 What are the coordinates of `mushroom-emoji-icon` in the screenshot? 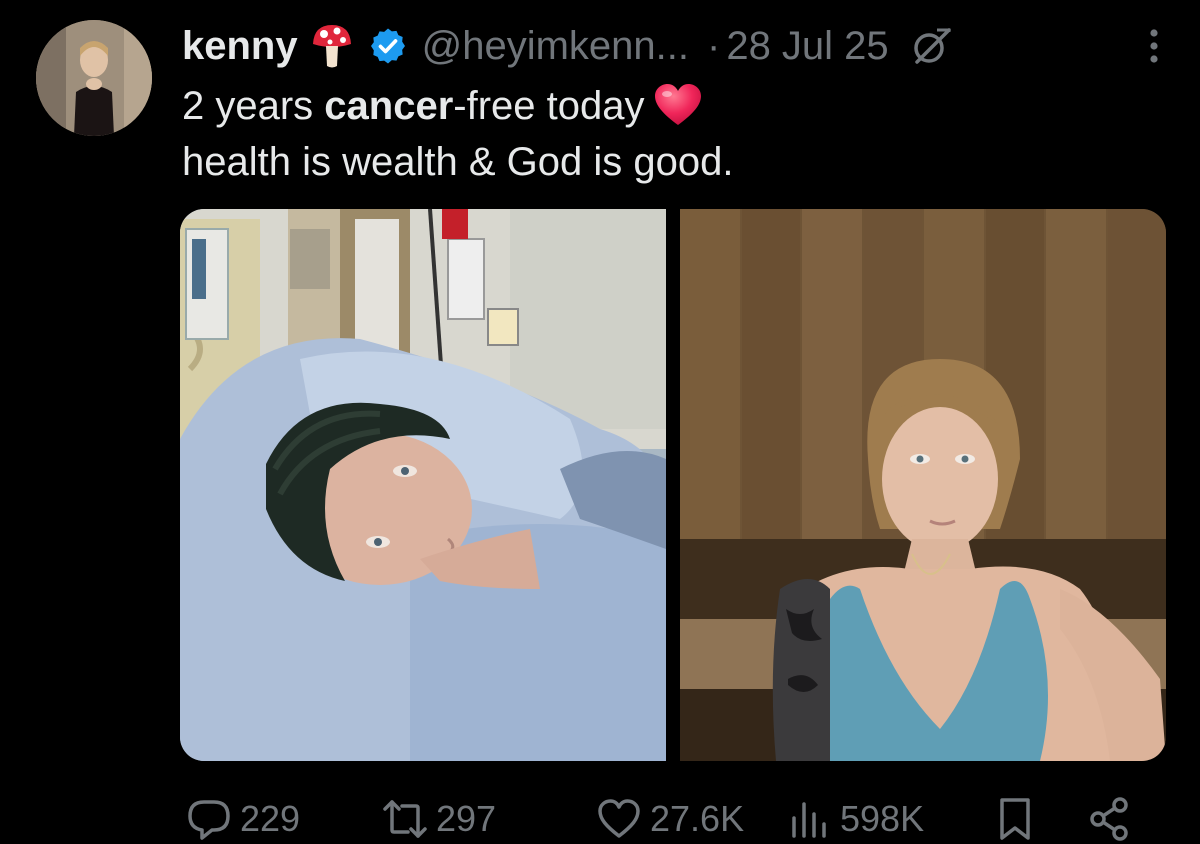 It's located at (331, 46).